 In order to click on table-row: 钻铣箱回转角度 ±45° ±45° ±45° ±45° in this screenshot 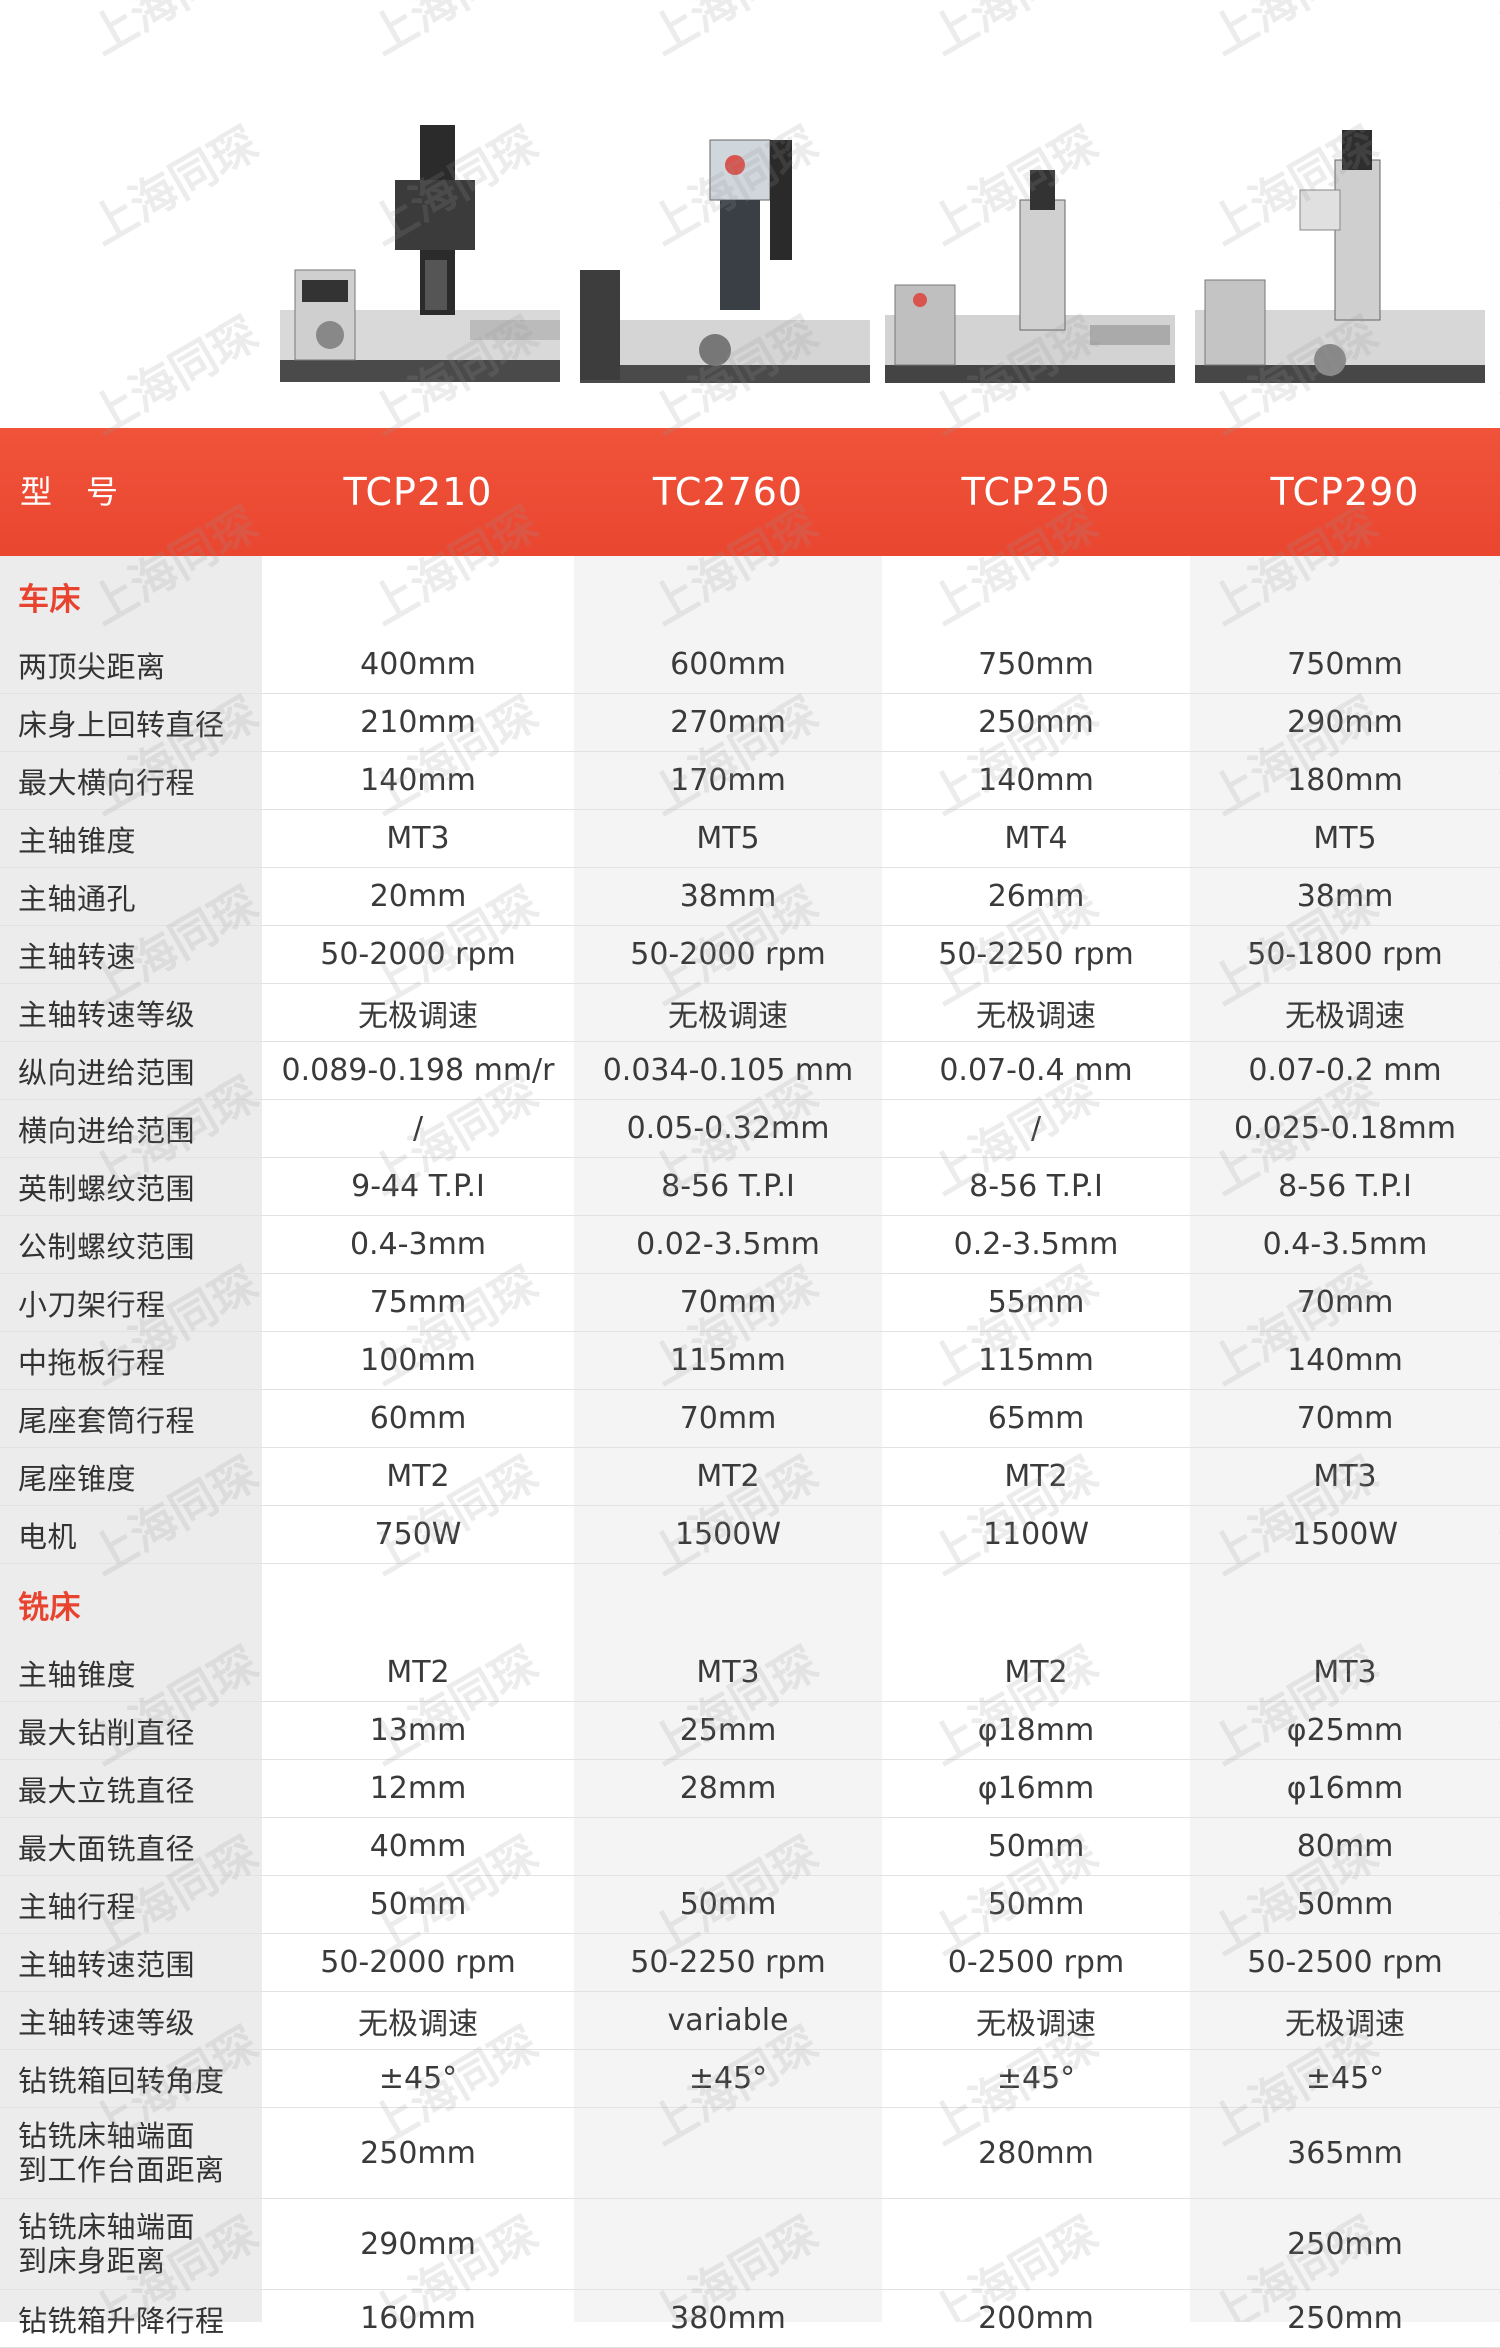, I will do `click(750, 2079)`.